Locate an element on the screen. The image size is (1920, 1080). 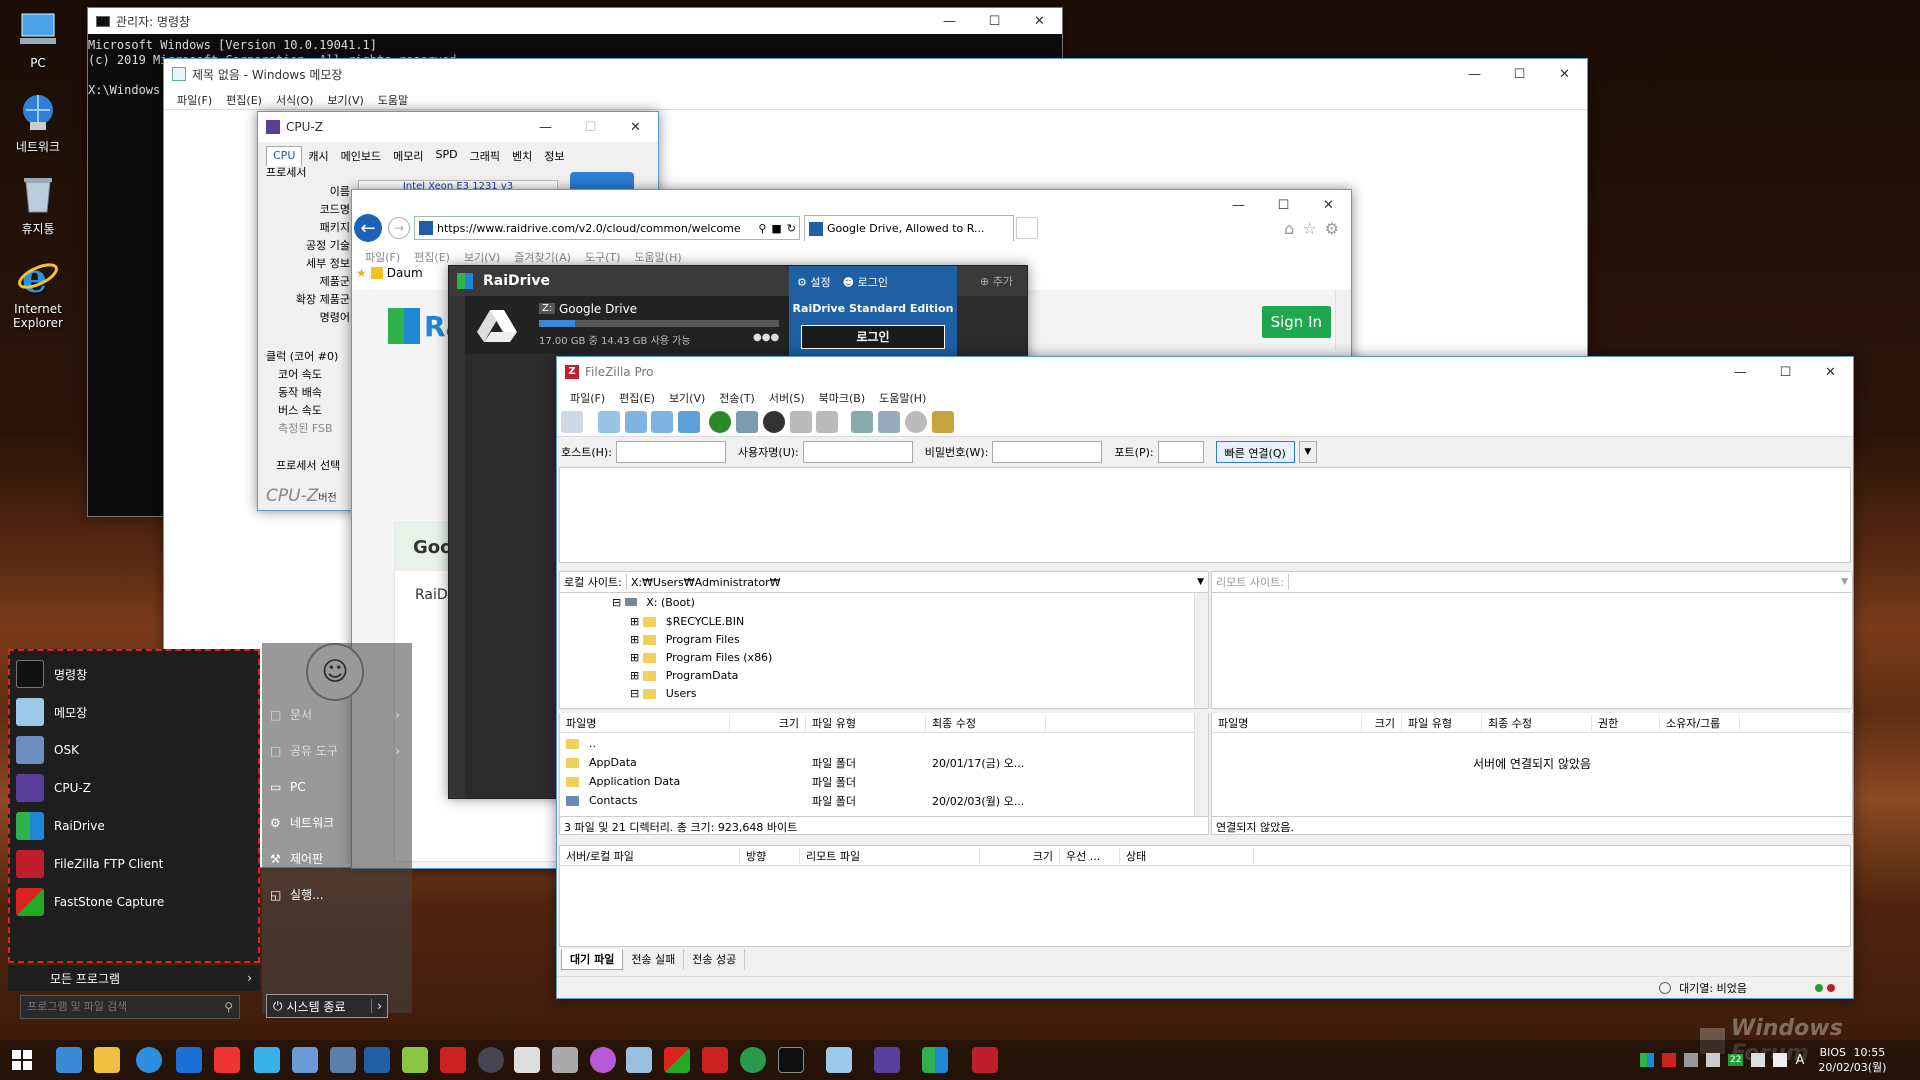
toggle-local-tree-icon is located at coordinates (635, 422).